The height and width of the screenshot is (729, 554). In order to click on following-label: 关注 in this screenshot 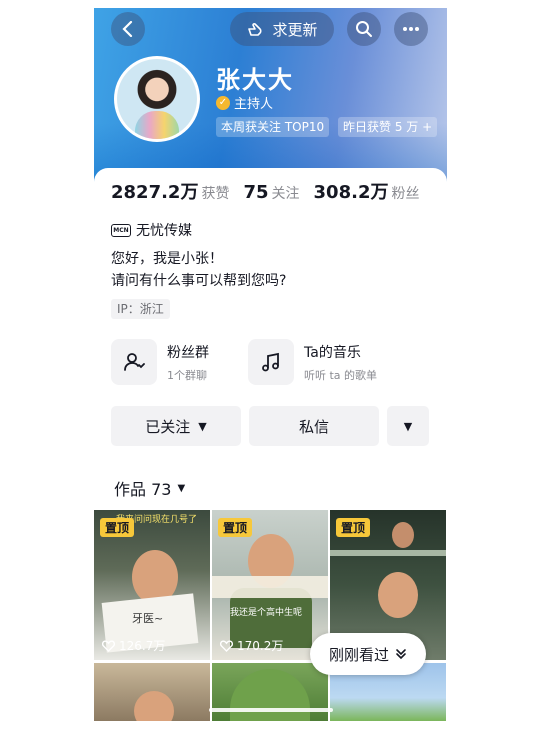, I will do `click(285, 194)`.